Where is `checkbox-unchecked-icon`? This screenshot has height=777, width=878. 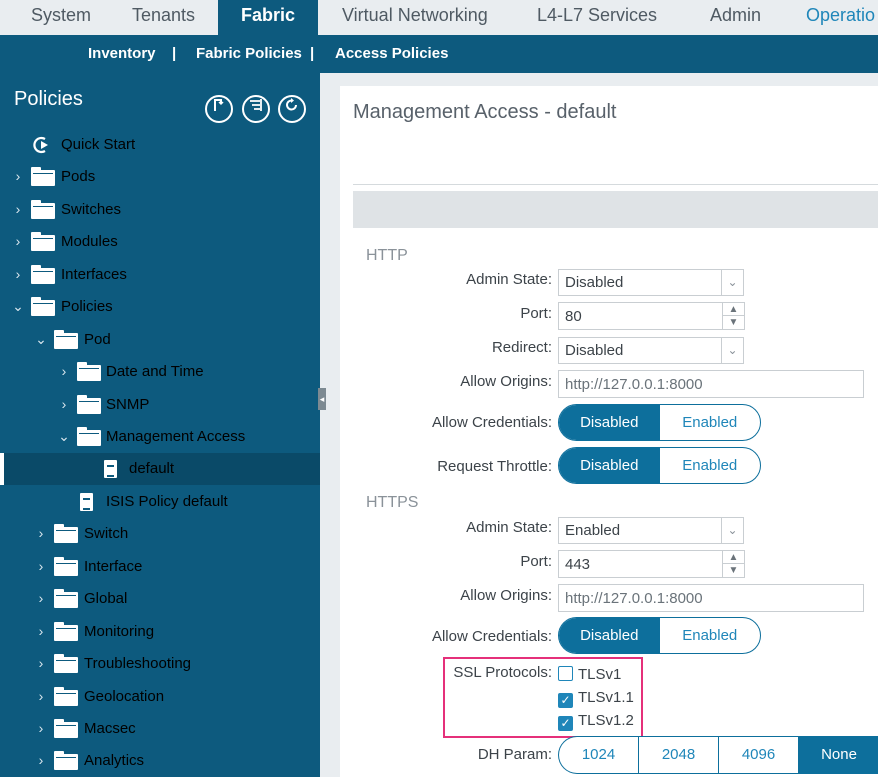 checkbox-unchecked-icon is located at coordinates (565, 673).